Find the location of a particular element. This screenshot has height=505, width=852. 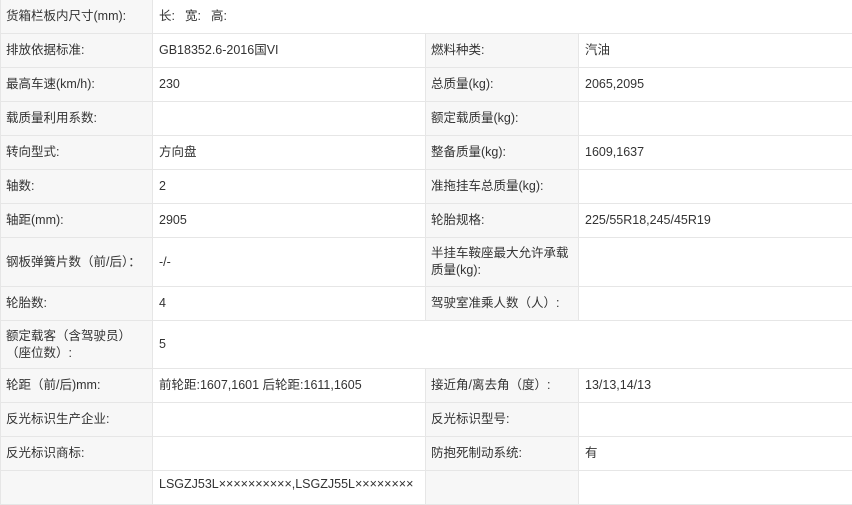

field-label: 防抱死制动系统: is located at coordinates (502, 454).